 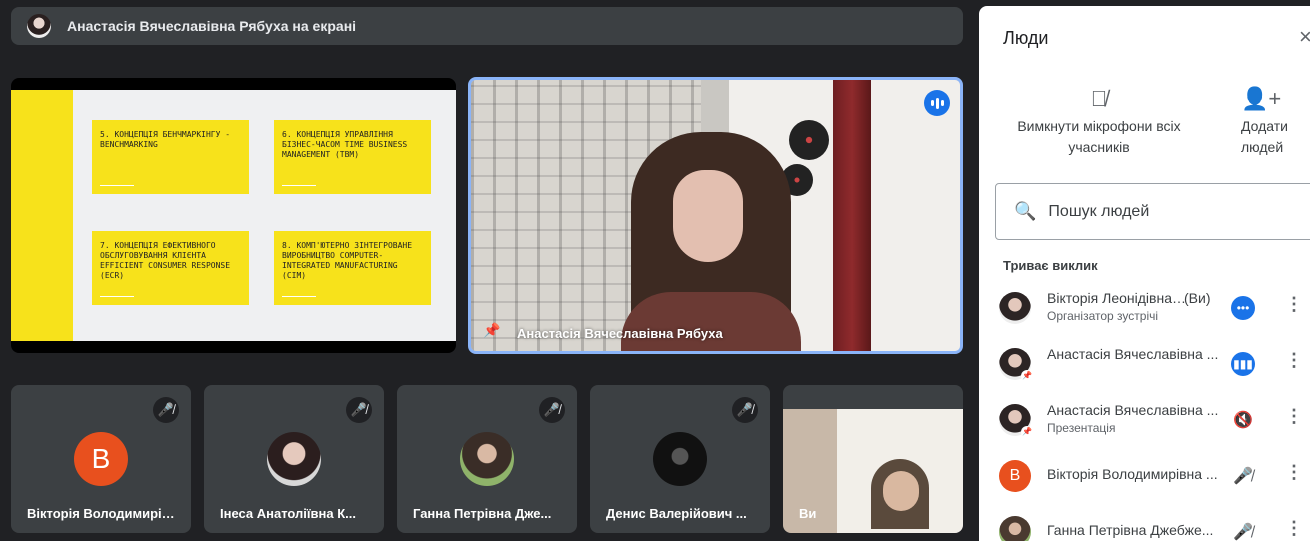 I want to click on participant-row: B Вікторія Володимирівна ... 🎤̸ ⋮, so click(x=1144, y=476).